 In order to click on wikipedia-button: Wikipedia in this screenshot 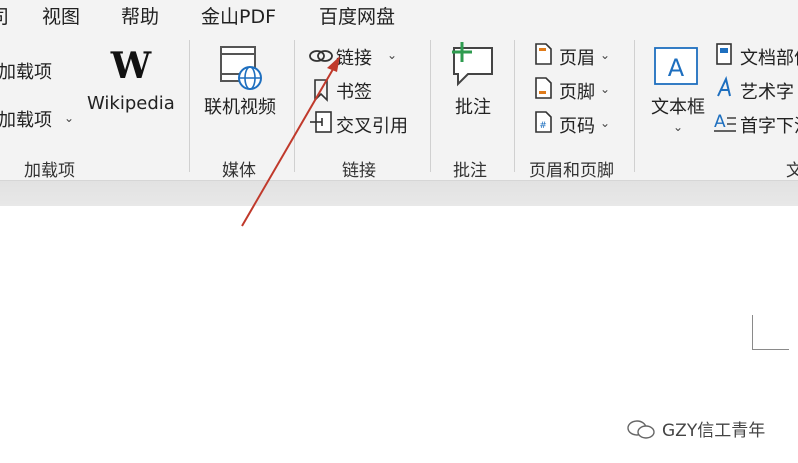, I will do `click(131, 103)`.